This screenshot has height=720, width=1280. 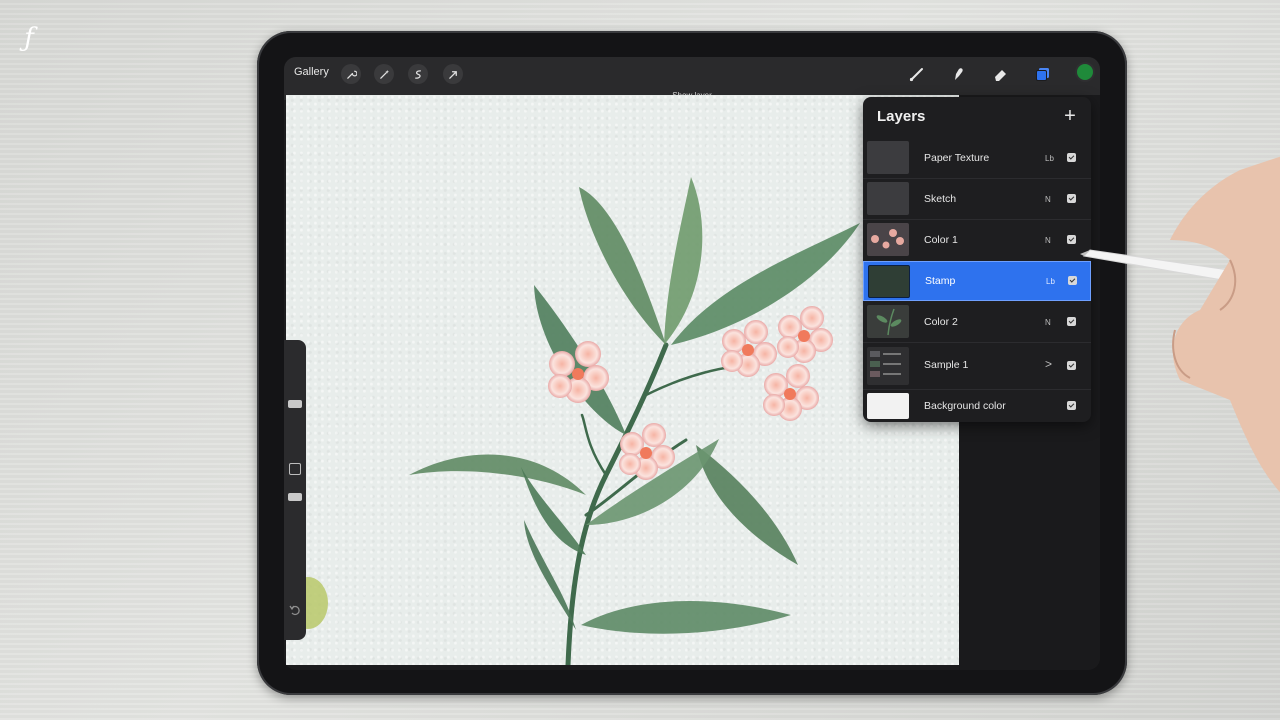 What do you see at coordinates (977, 281) in the screenshot?
I see `layer-row-selected: Stamp Lb` at bounding box center [977, 281].